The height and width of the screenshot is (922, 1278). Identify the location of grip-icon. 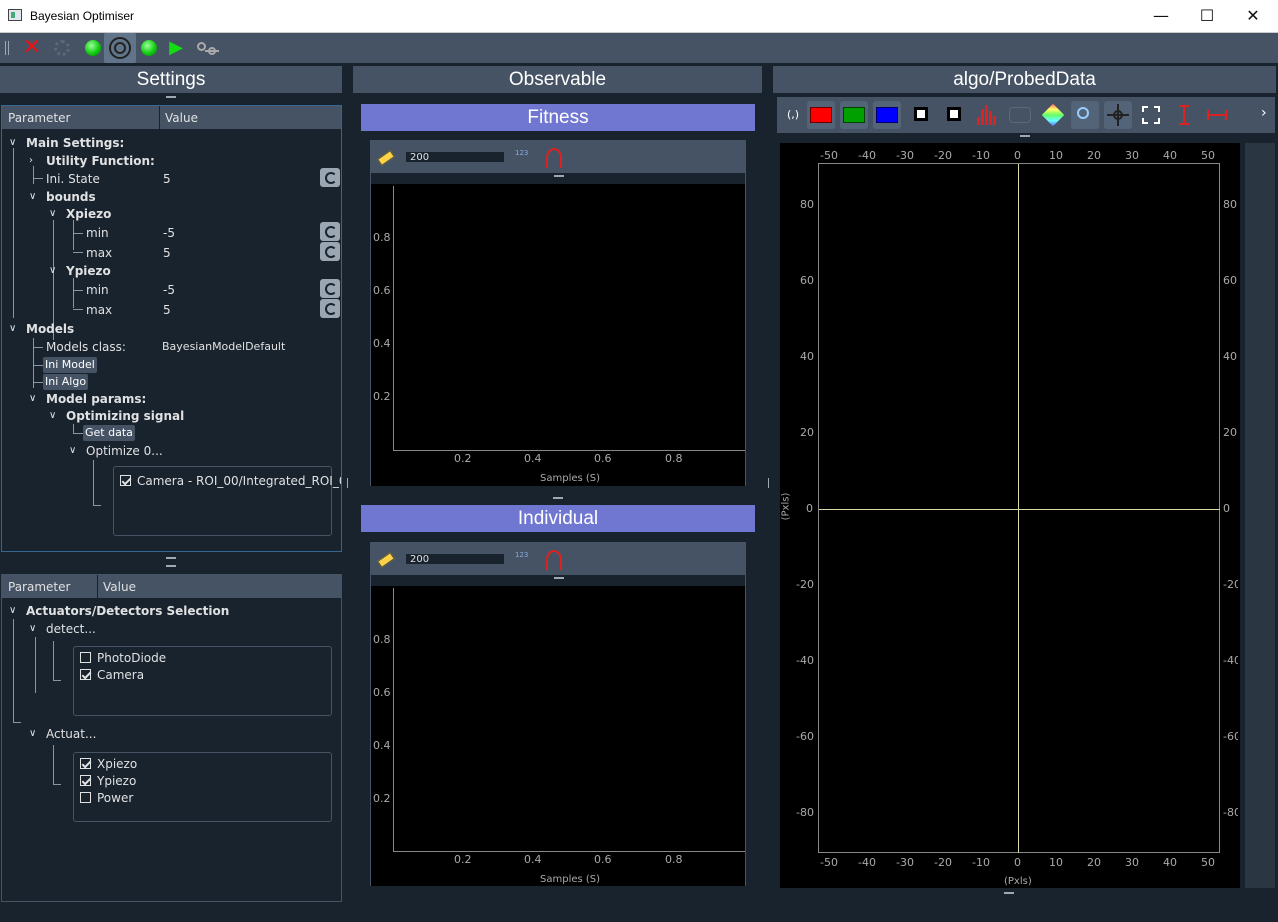
(7, 48).